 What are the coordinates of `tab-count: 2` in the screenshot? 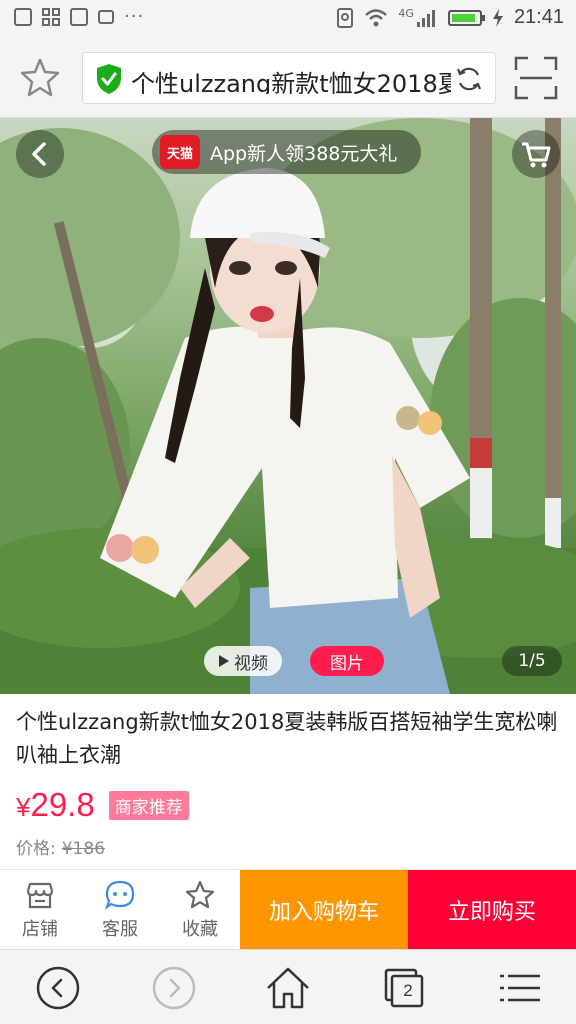 It's located at (408, 990).